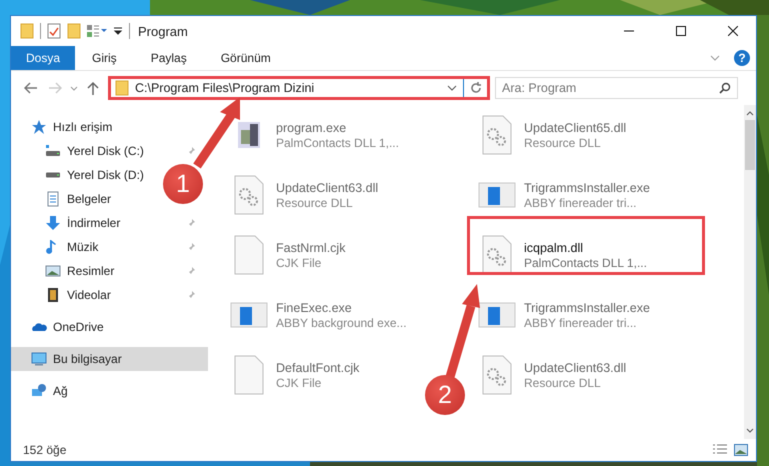 This screenshot has height=466, width=769. I want to click on sidebar-label: İndirmeler, so click(93, 223).